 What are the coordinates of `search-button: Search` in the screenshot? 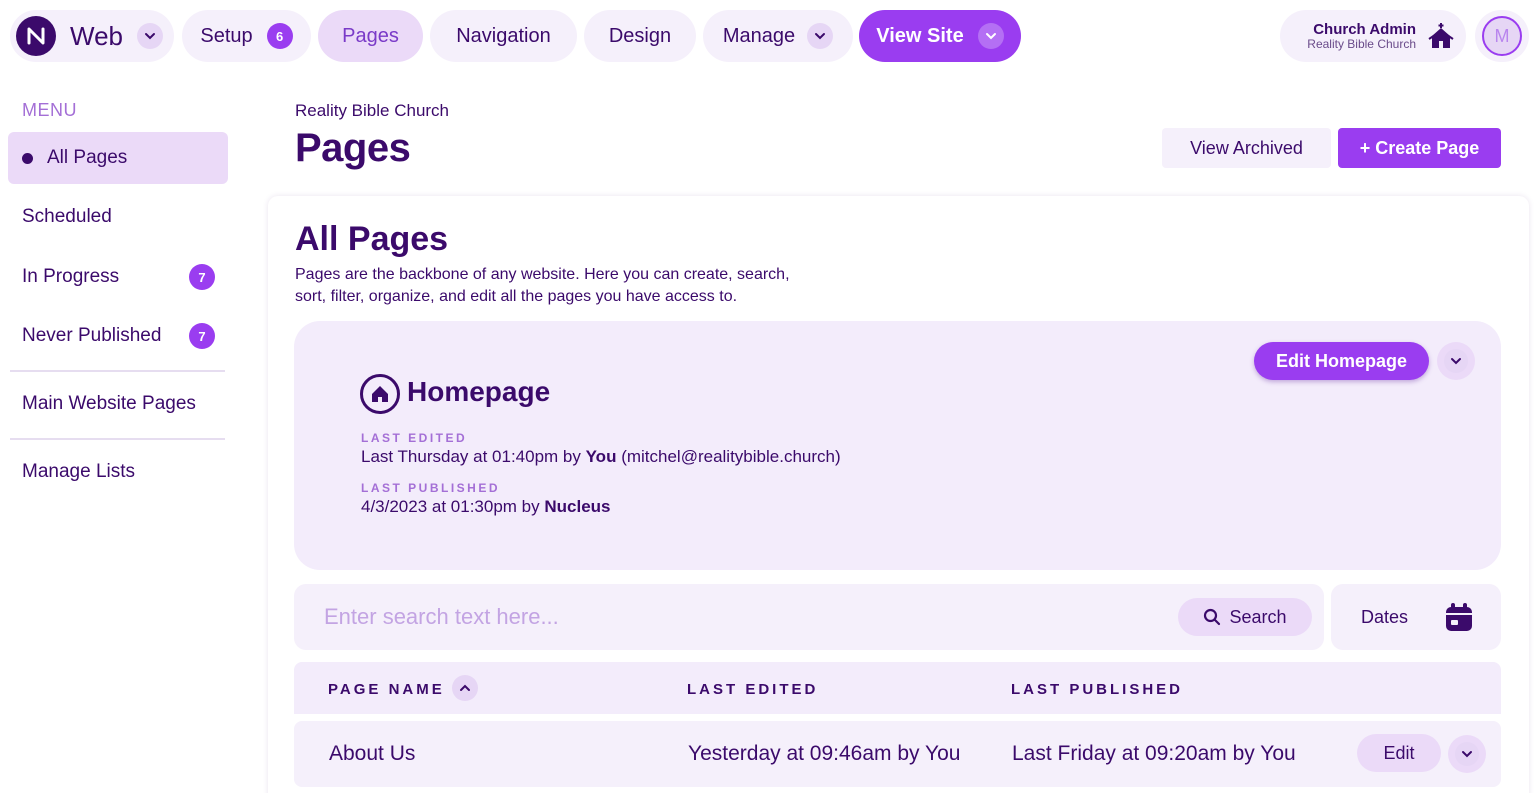 It's located at (1245, 617).